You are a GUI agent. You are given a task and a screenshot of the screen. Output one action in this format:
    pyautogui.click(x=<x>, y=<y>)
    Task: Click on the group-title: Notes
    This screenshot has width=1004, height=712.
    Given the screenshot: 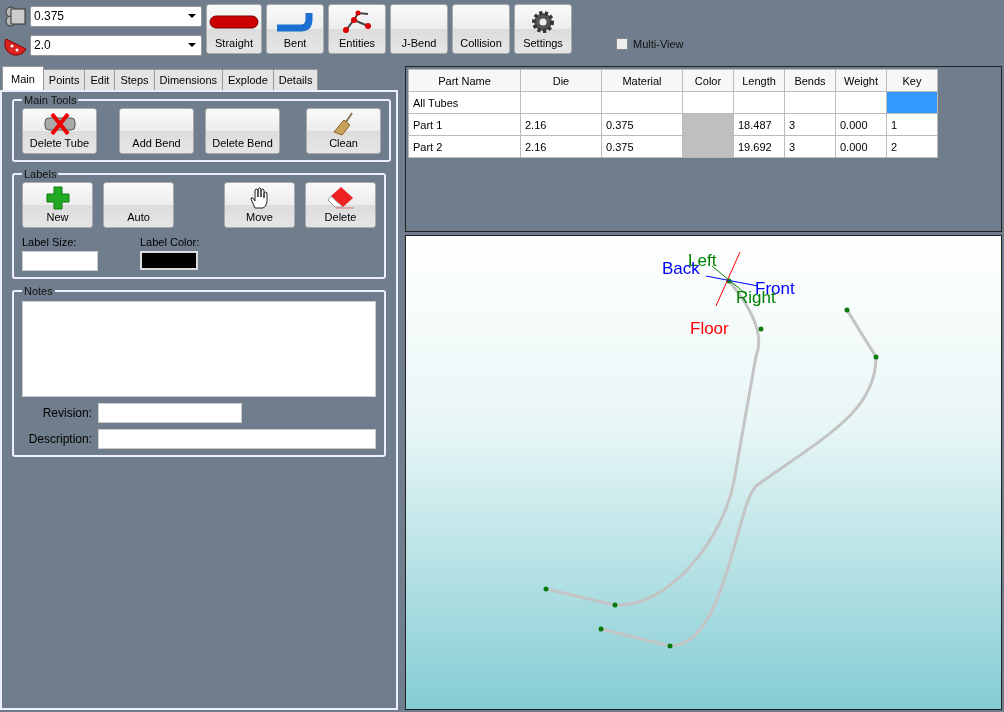 What is the action you would take?
    pyautogui.click(x=38, y=291)
    